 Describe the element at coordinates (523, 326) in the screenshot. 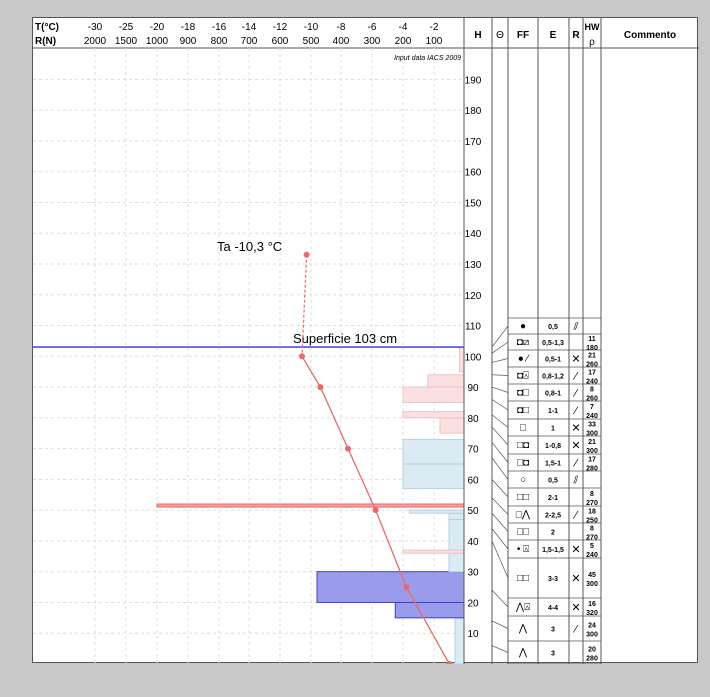

I see `layer-grain-form: ●` at that location.